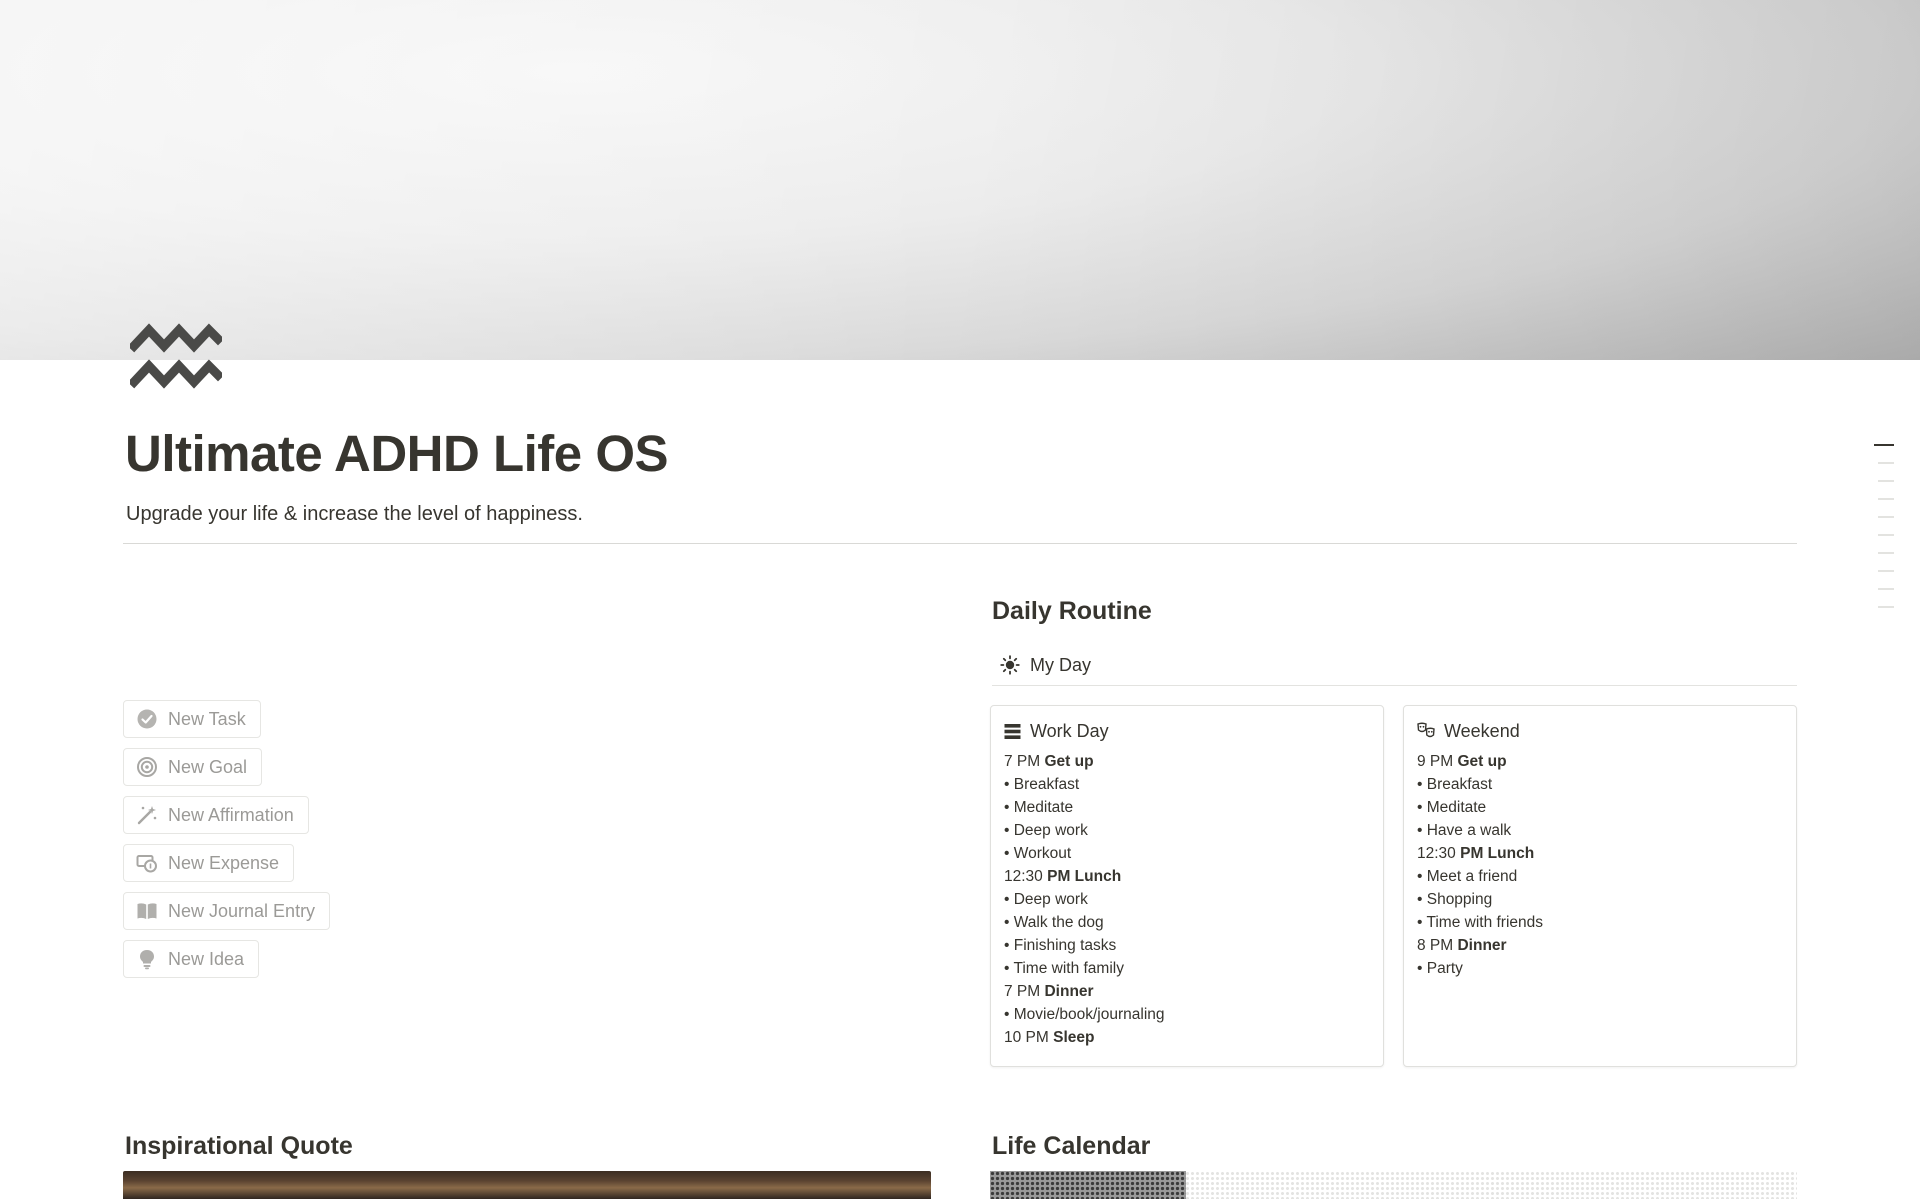 Image resolution: width=1920 pixels, height=1199 pixels. What do you see at coordinates (1600, 876) in the screenshot?
I see `routine-line: • Meet a friend` at bounding box center [1600, 876].